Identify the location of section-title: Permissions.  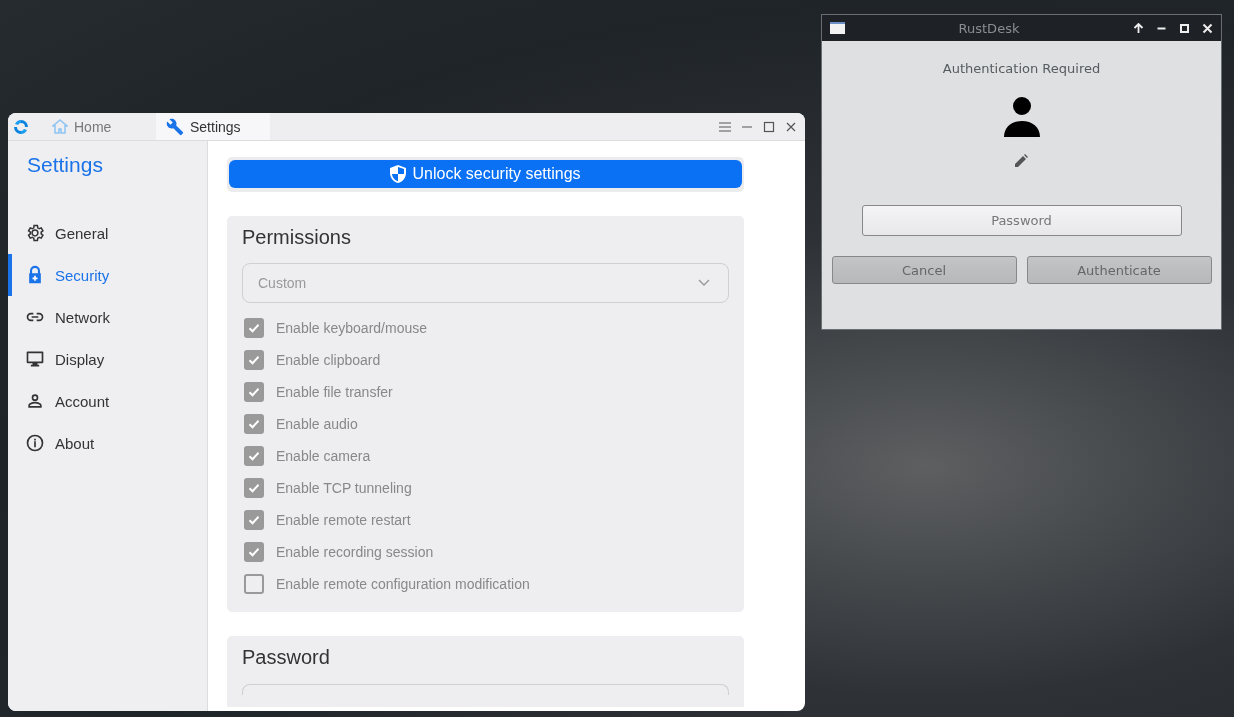
(296, 238).